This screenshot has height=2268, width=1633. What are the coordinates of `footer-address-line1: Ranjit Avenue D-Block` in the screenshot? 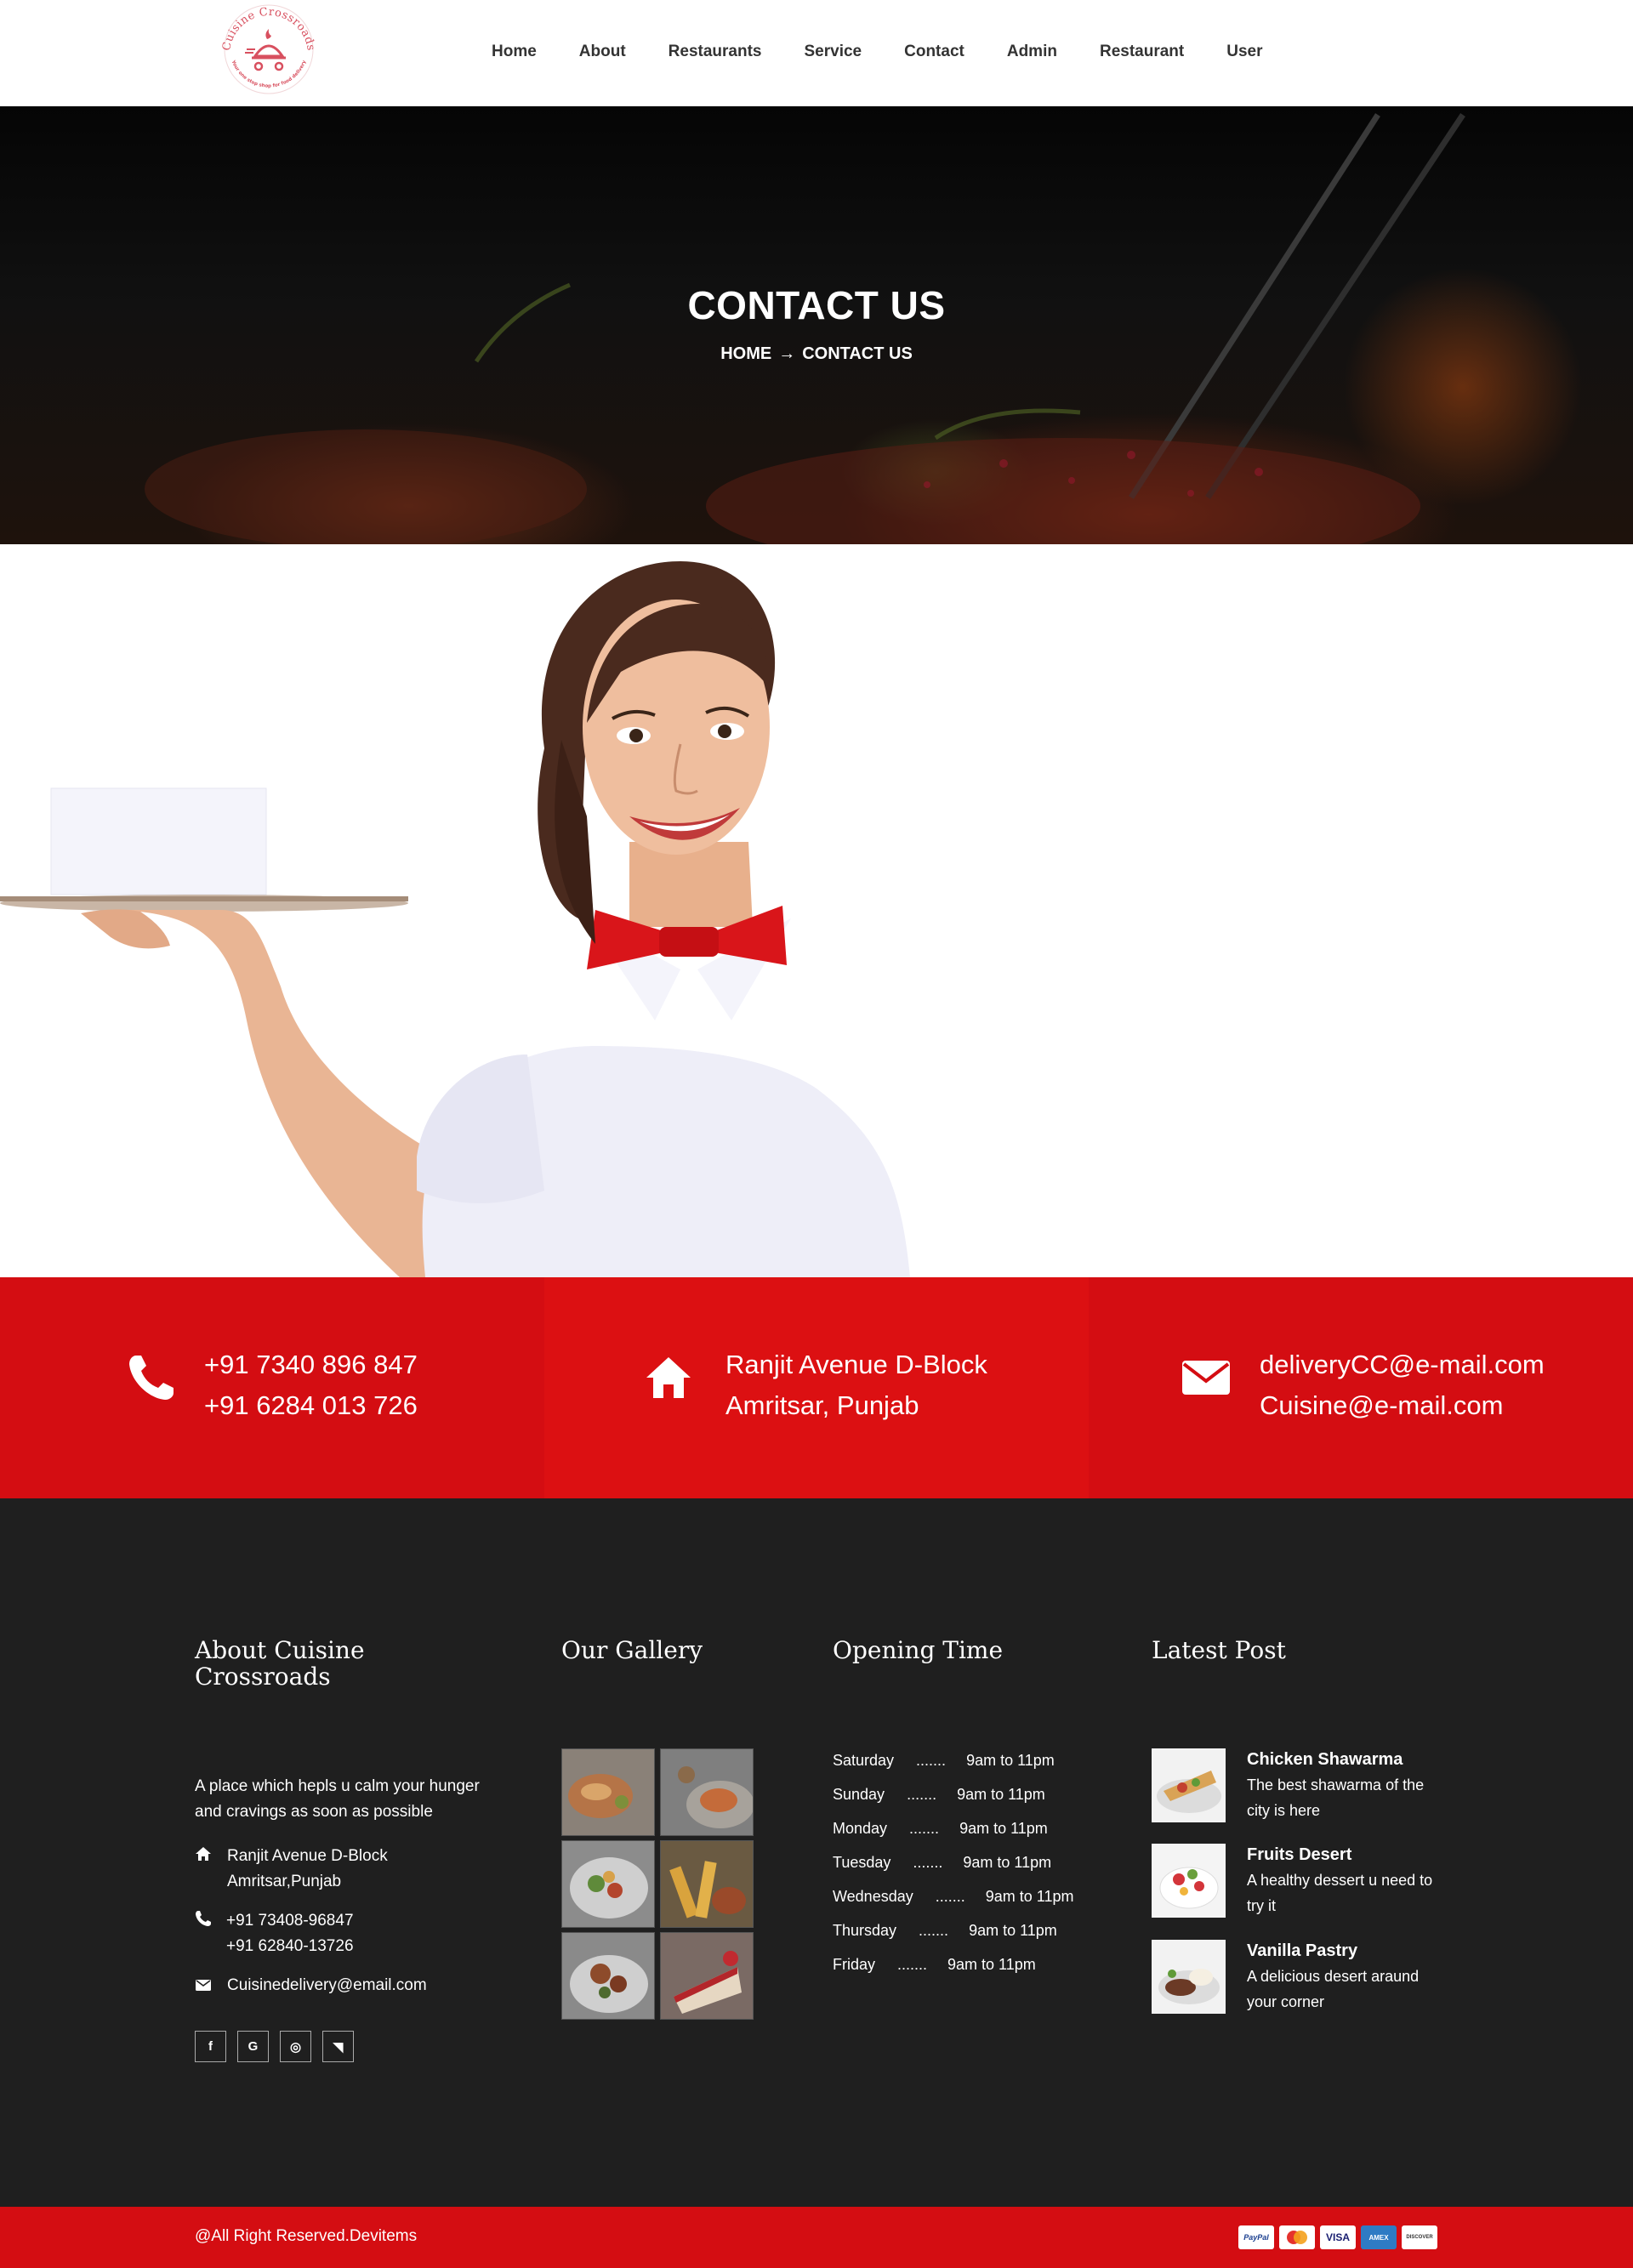 It's located at (307, 1856).